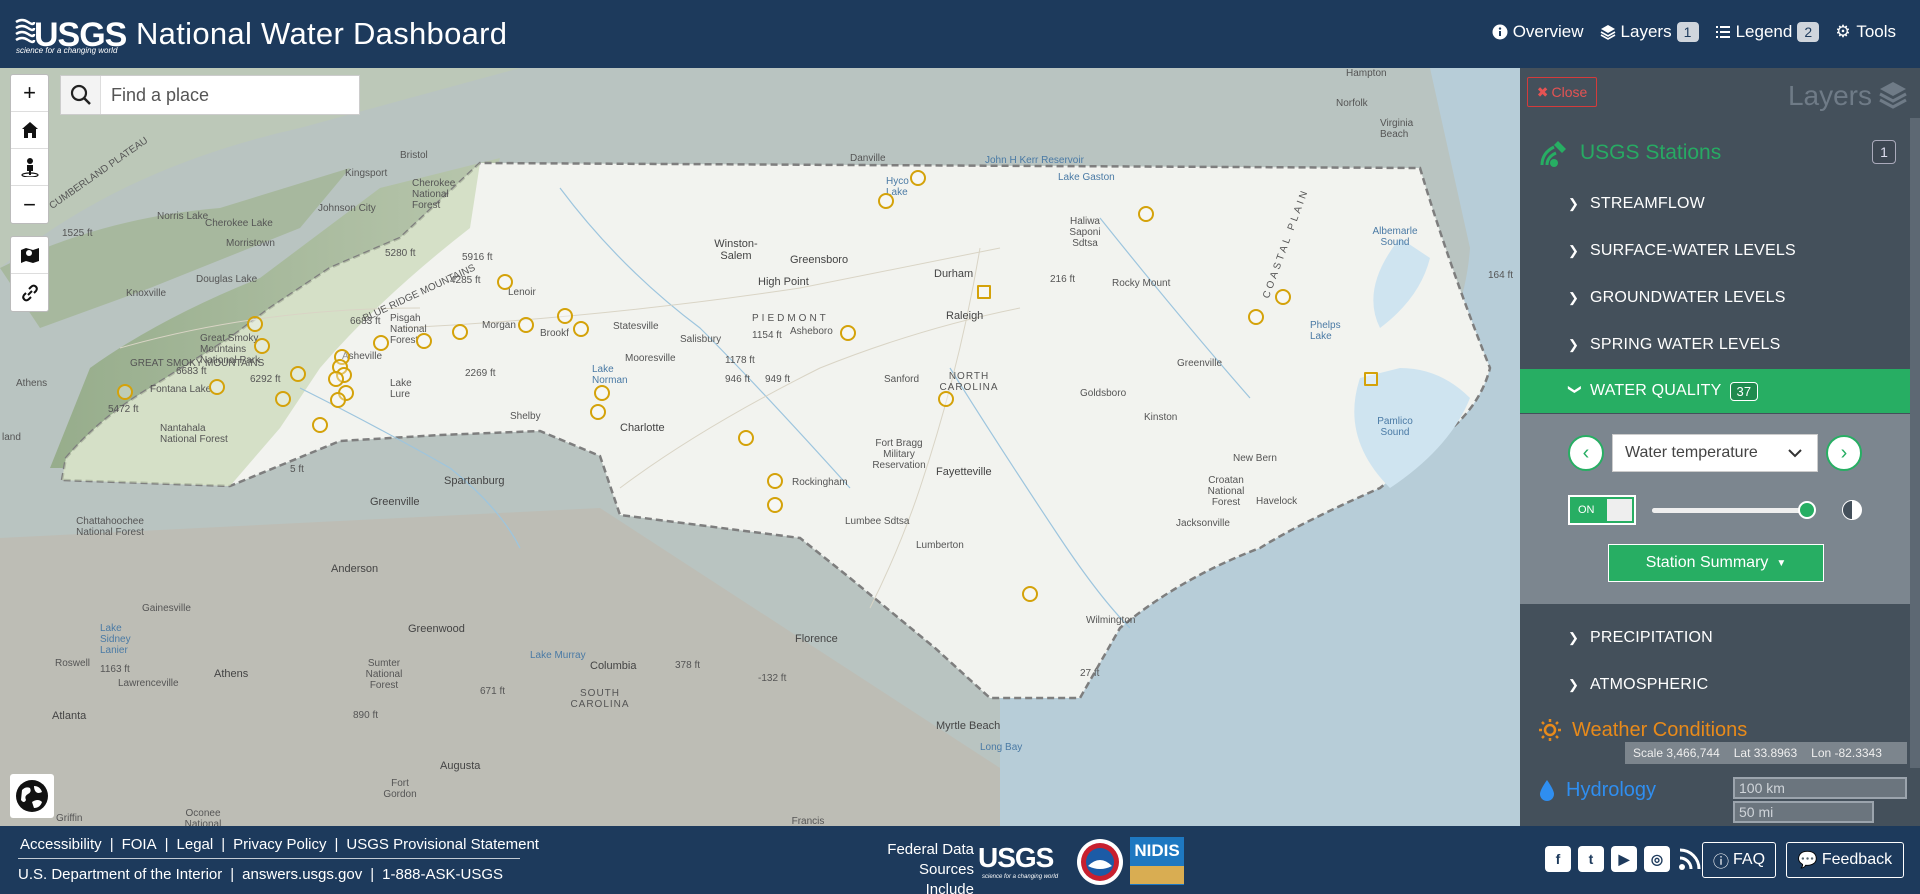 The image size is (1920, 894). What do you see at coordinates (1538, 32) in the screenshot?
I see `nav-overview: Overview` at bounding box center [1538, 32].